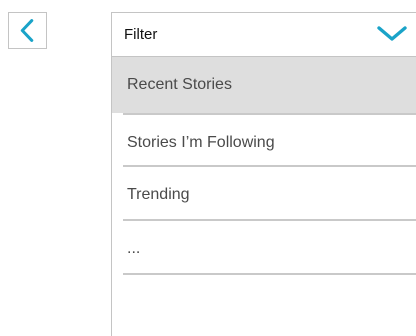 This screenshot has width=416, height=336. I want to click on filter-option-recent-stories: Recent Stories, so click(264, 85).